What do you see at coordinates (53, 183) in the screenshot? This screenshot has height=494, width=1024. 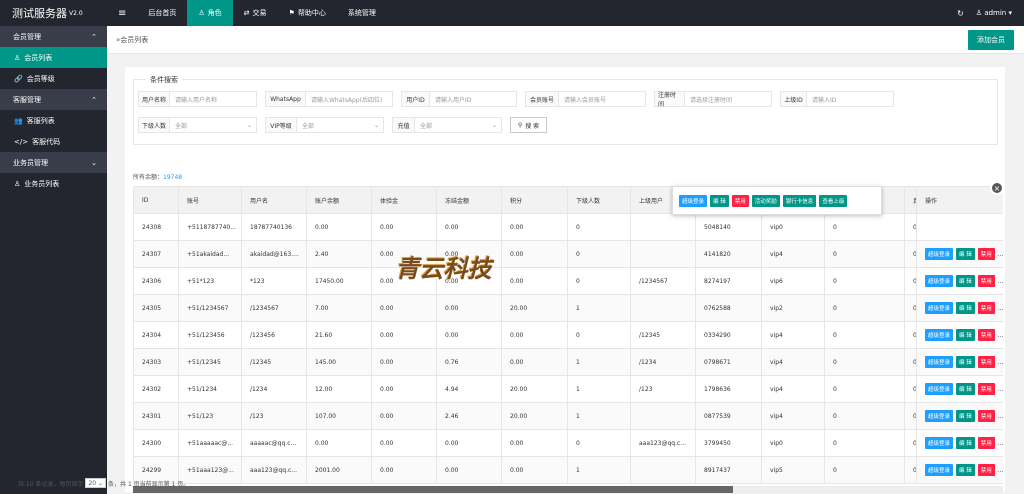 I see `sidebar-item-sales-list: ♙ 业务员列表` at bounding box center [53, 183].